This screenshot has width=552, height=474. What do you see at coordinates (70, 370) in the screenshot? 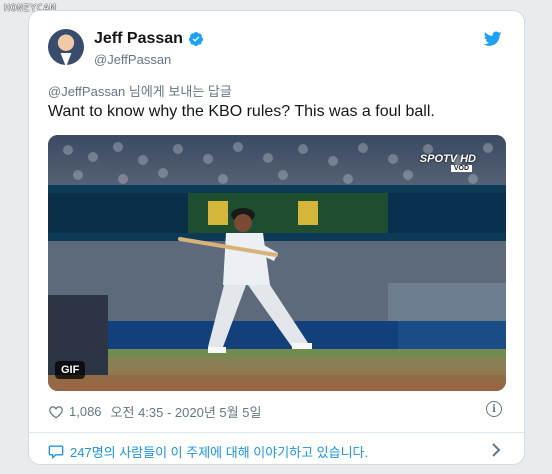
I see `gif-badge: GIF` at bounding box center [70, 370].